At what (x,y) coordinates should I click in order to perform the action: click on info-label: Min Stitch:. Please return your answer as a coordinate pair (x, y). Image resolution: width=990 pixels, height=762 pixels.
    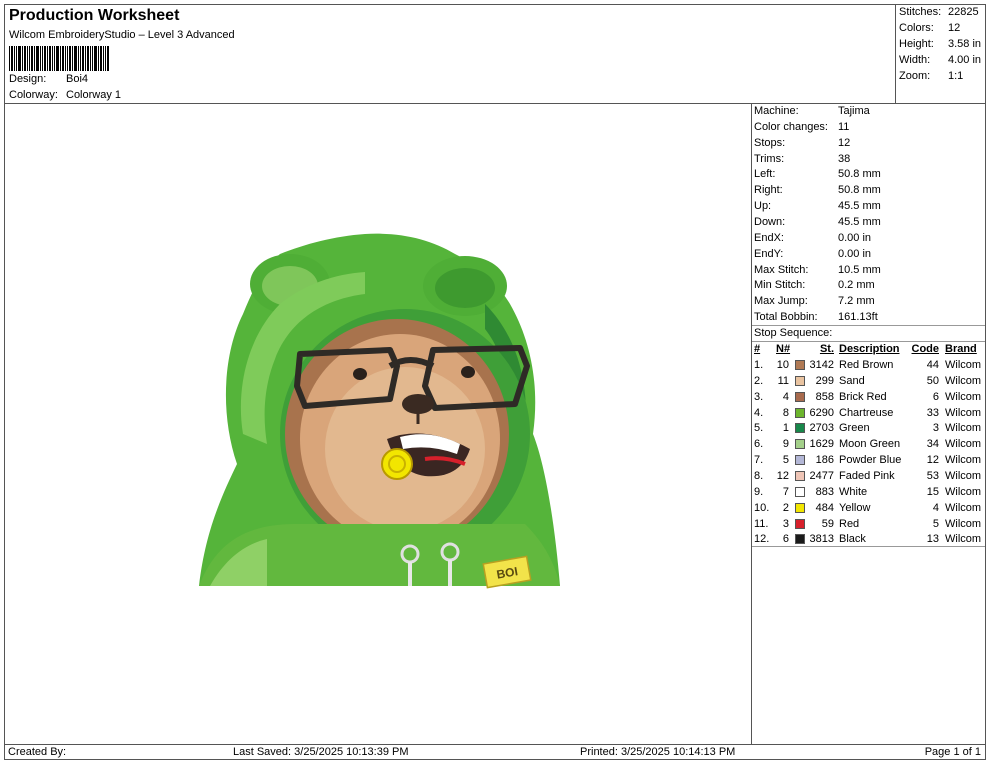
    Looking at the image, I should click on (780, 285).